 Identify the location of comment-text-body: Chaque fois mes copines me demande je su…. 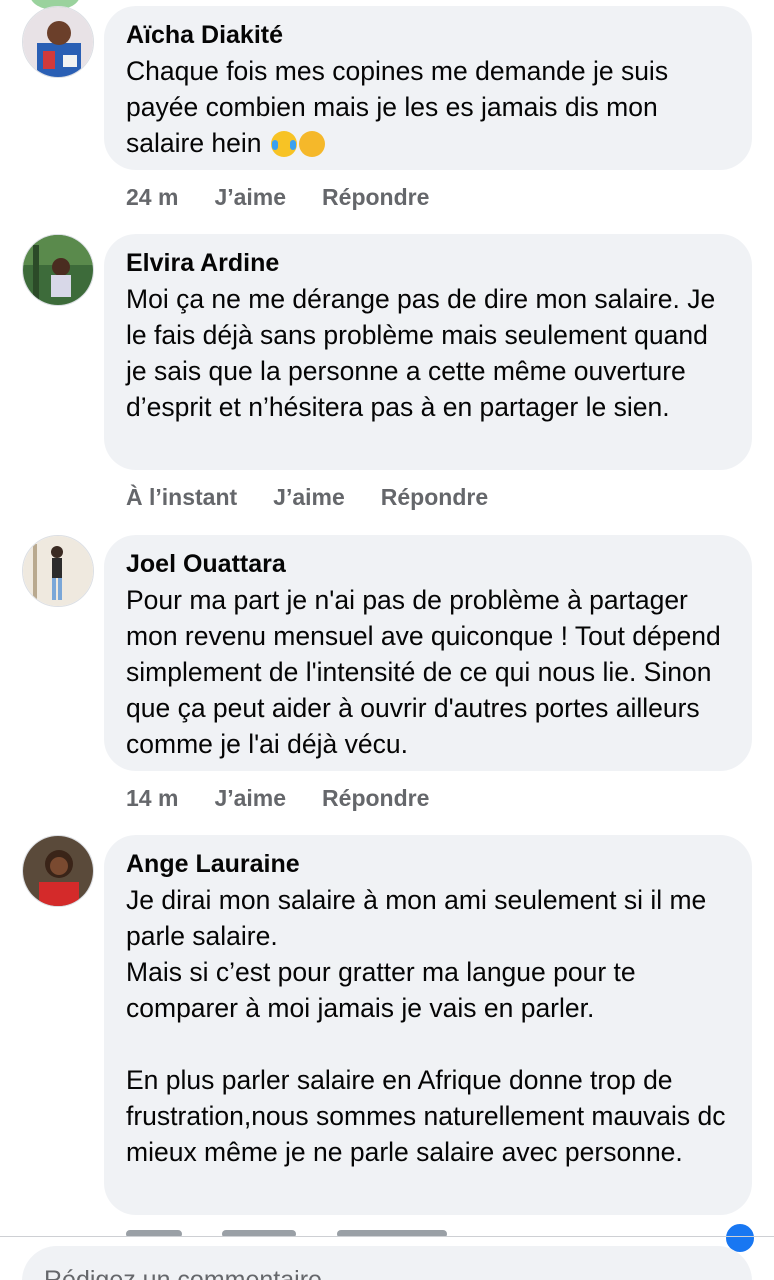
(397, 107).